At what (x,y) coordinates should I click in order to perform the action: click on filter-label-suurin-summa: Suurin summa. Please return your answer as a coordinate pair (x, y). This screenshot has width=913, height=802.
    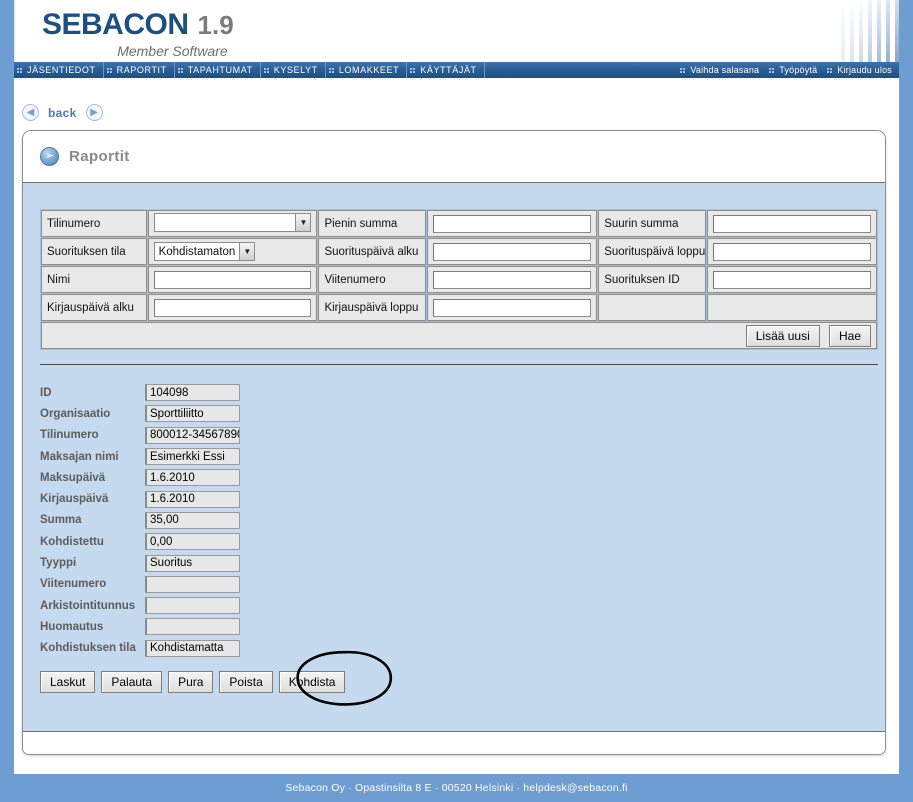
    Looking at the image, I should click on (652, 223).